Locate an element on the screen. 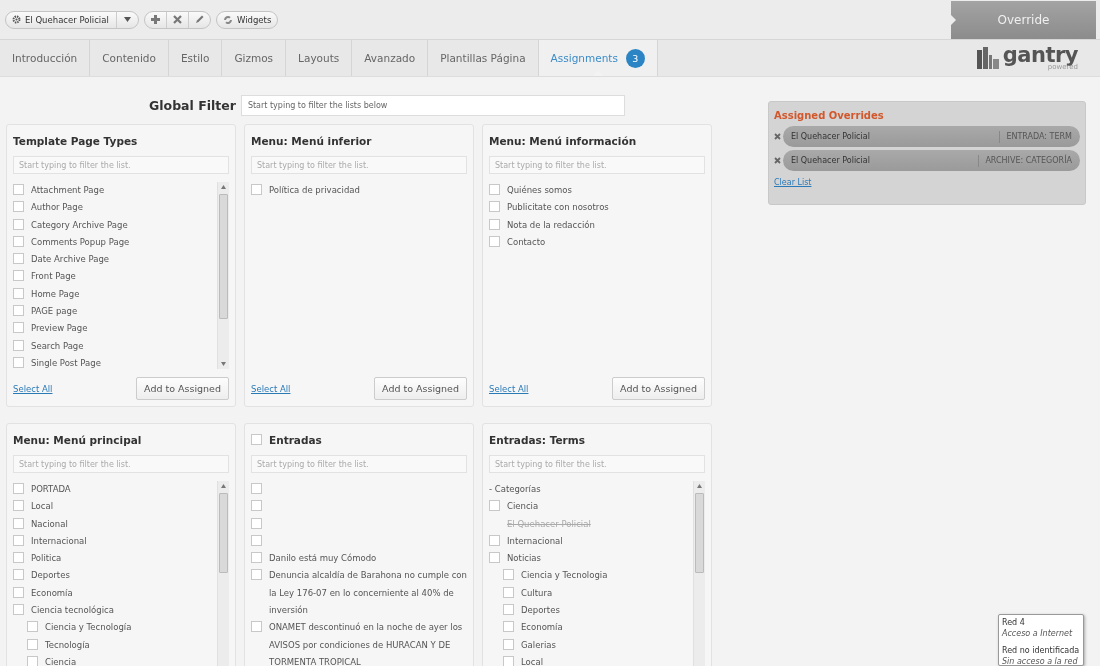  option-label: Internacional is located at coordinates (59, 541).